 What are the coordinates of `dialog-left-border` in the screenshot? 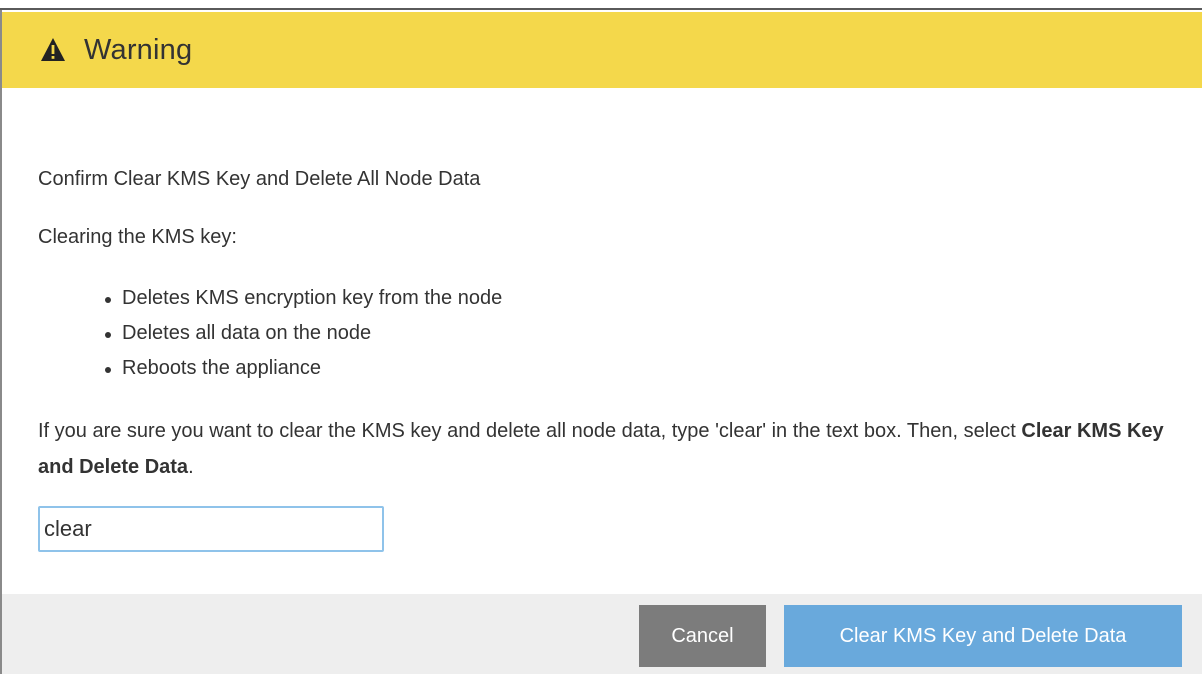 It's located at (1, 342).